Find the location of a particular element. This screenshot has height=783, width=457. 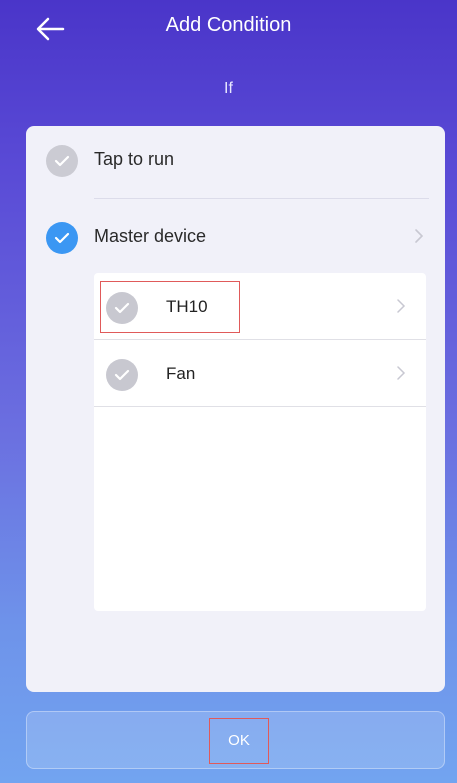

device-item-th10: TH10 is located at coordinates (260, 306).